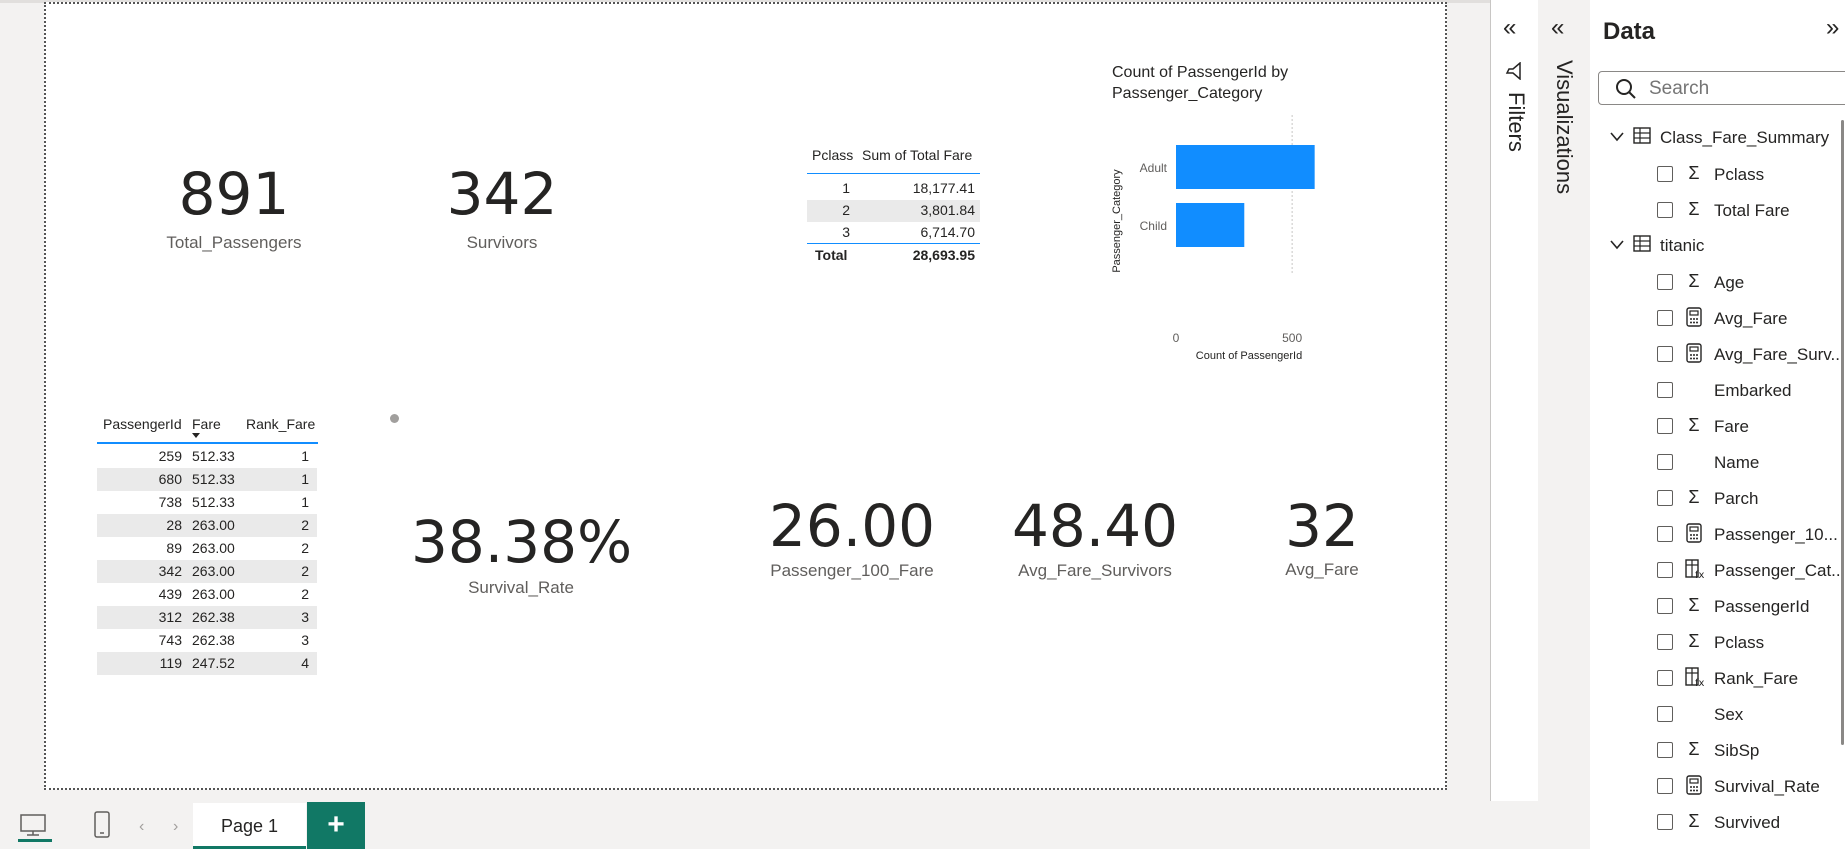  I want to click on chart-bar-adult, so click(1245, 167).